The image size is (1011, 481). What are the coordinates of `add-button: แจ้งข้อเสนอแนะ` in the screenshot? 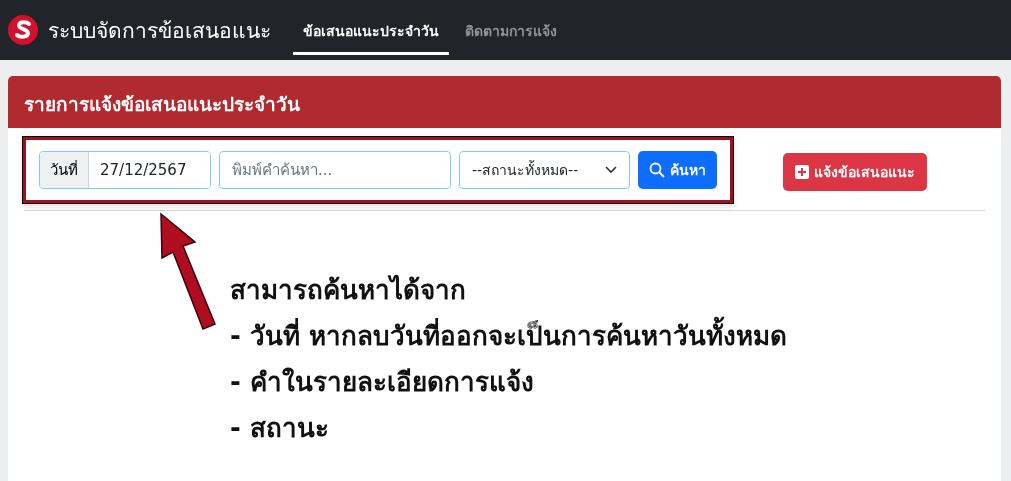 It's located at (855, 172).